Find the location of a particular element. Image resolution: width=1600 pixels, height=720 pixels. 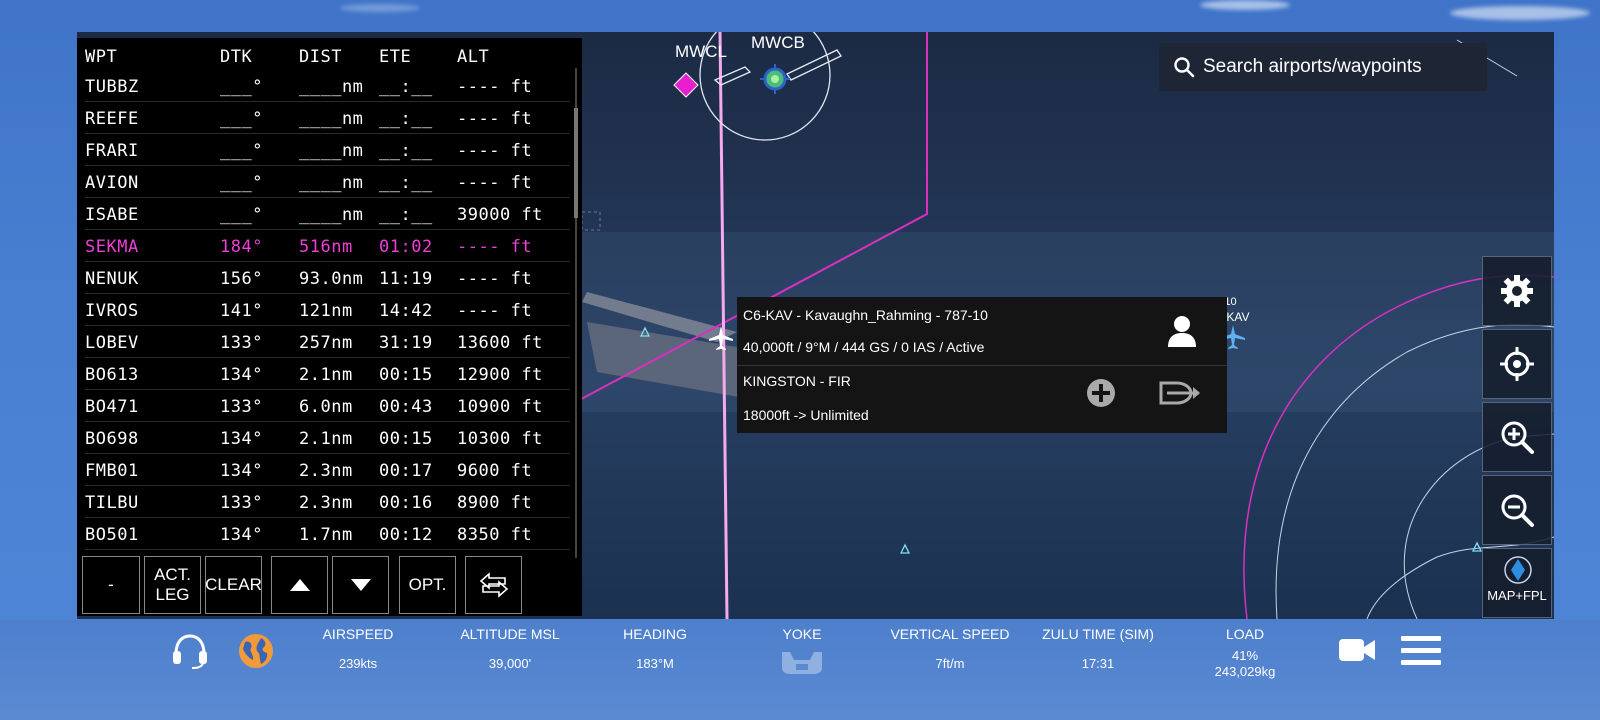

zulu-time-value: 17:31 is located at coordinates (1098, 663).